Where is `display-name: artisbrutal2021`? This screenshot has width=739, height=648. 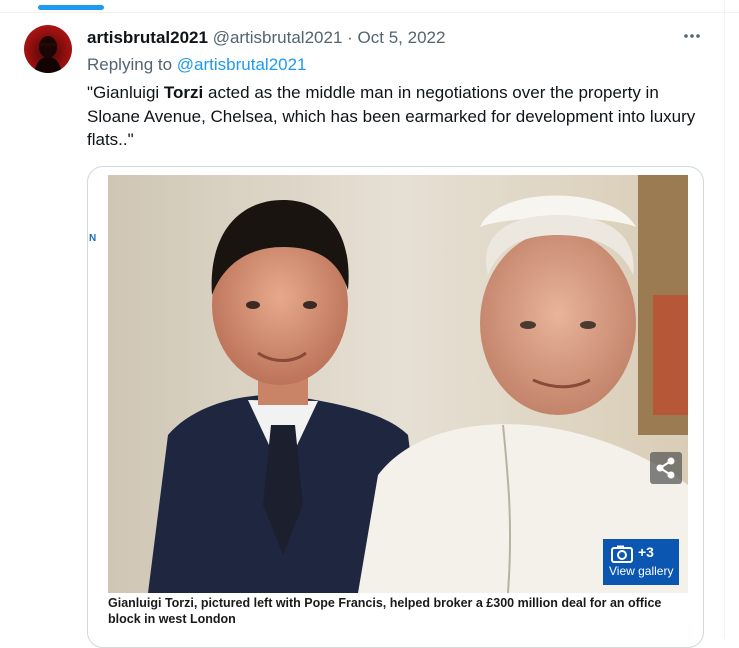 display-name: artisbrutal2021 is located at coordinates (147, 37).